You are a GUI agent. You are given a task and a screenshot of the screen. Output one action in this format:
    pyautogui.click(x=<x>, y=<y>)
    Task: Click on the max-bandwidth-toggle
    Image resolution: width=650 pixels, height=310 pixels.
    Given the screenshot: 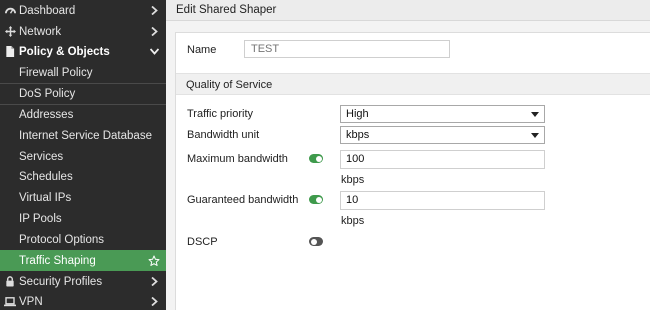 What is the action you would take?
    pyautogui.click(x=316, y=158)
    